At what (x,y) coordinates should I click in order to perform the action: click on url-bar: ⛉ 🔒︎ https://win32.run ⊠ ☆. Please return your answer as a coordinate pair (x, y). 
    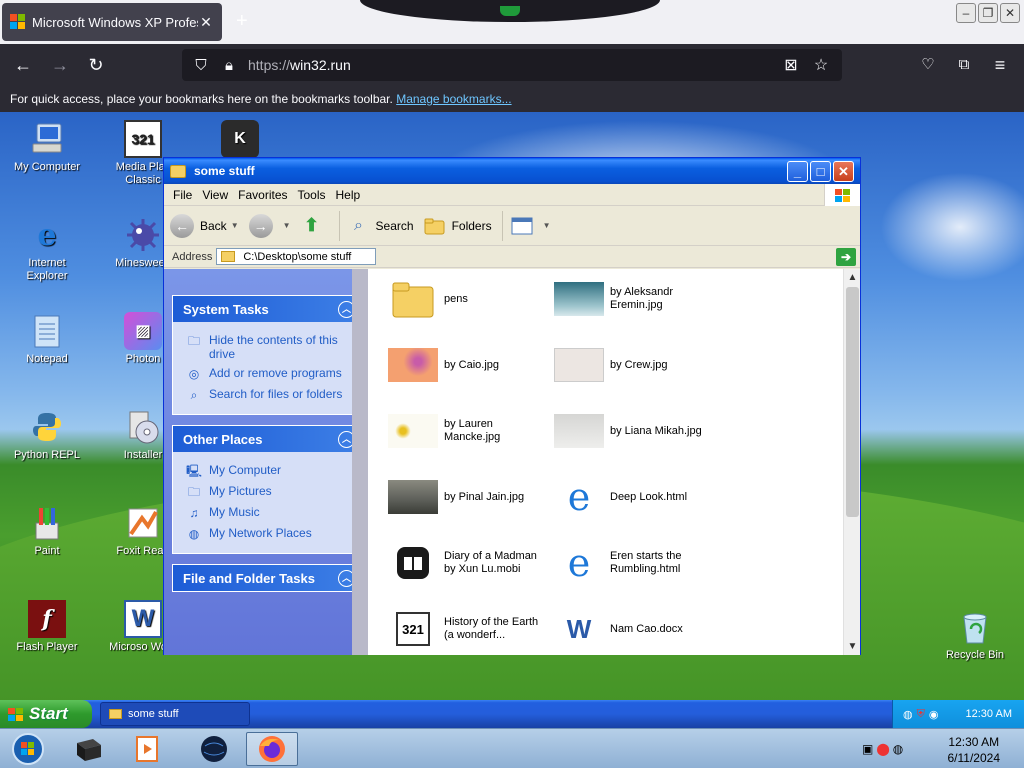
    Looking at the image, I should click on (512, 65).